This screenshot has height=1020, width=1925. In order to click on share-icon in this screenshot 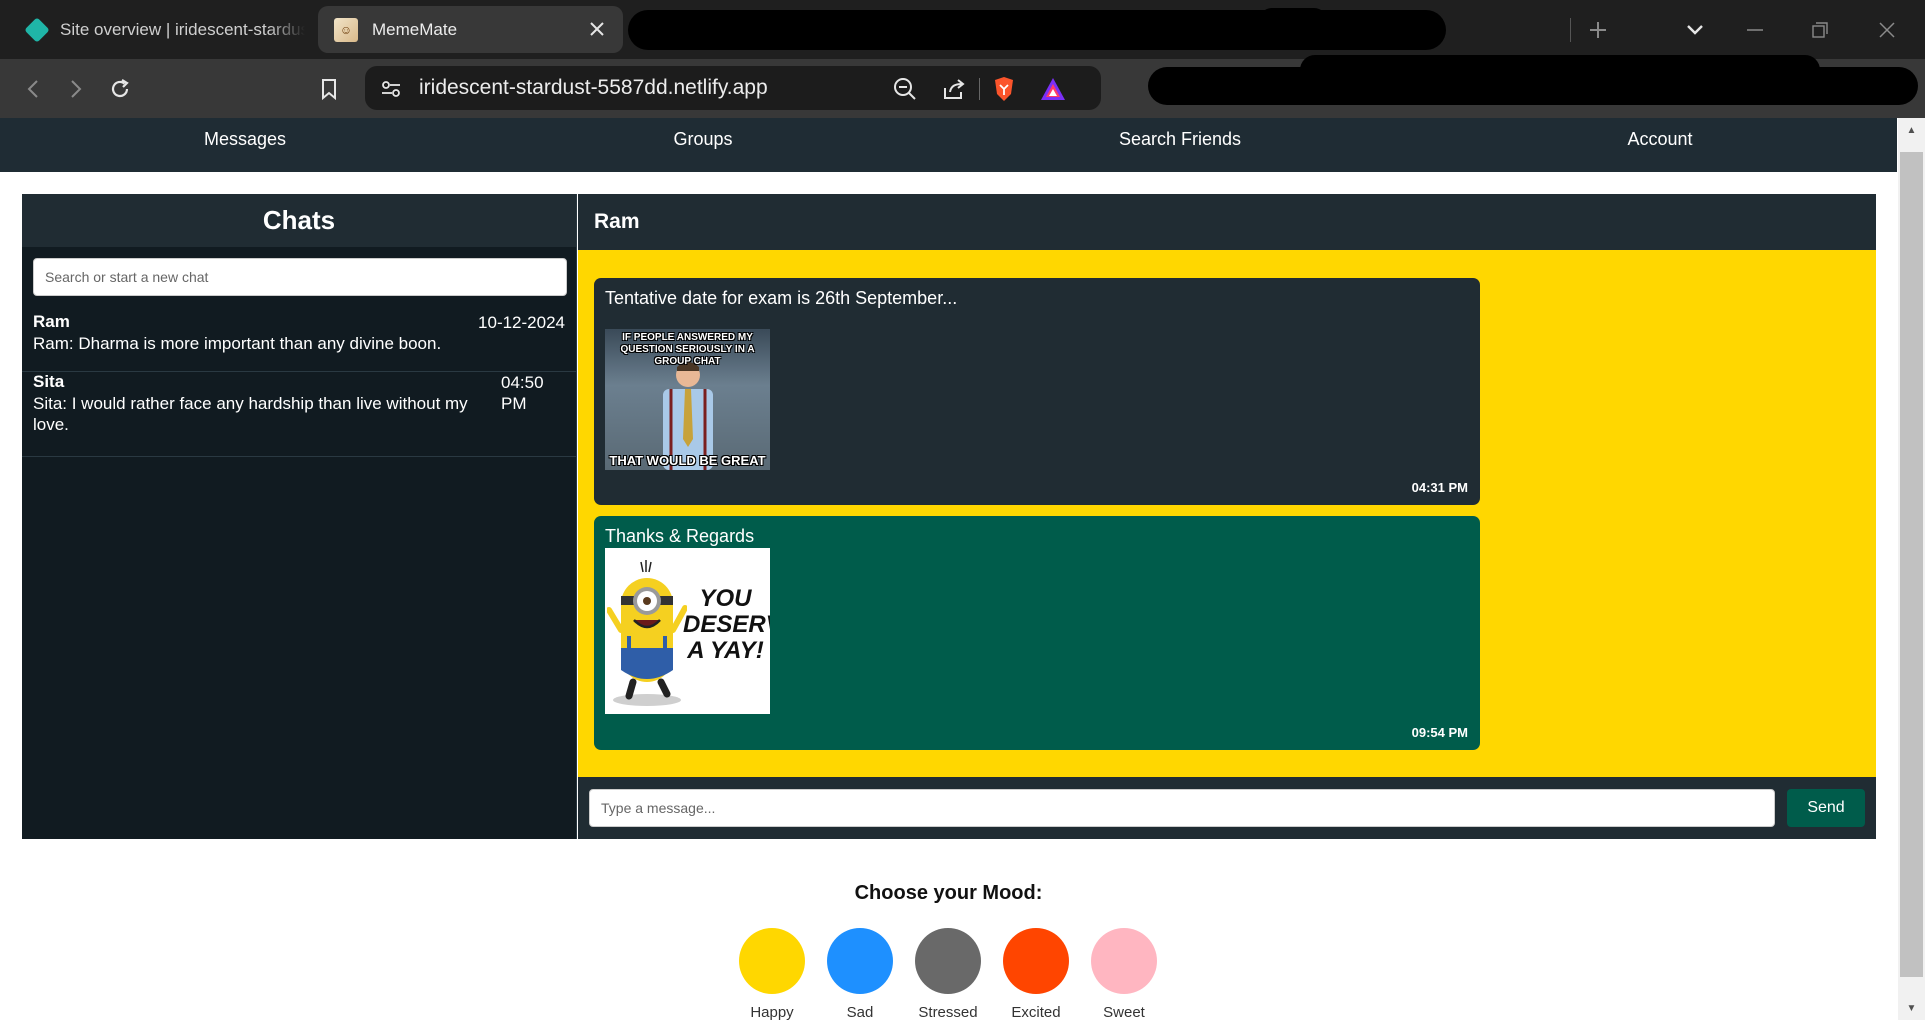, I will do `click(954, 89)`.